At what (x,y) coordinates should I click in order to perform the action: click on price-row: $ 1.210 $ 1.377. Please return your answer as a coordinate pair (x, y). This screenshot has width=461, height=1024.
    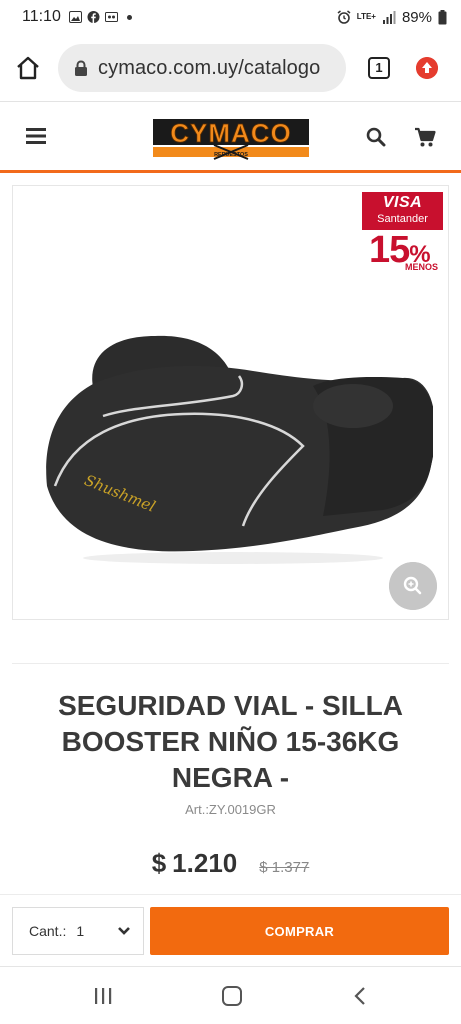
    Looking at the image, I should click on (230, 863).